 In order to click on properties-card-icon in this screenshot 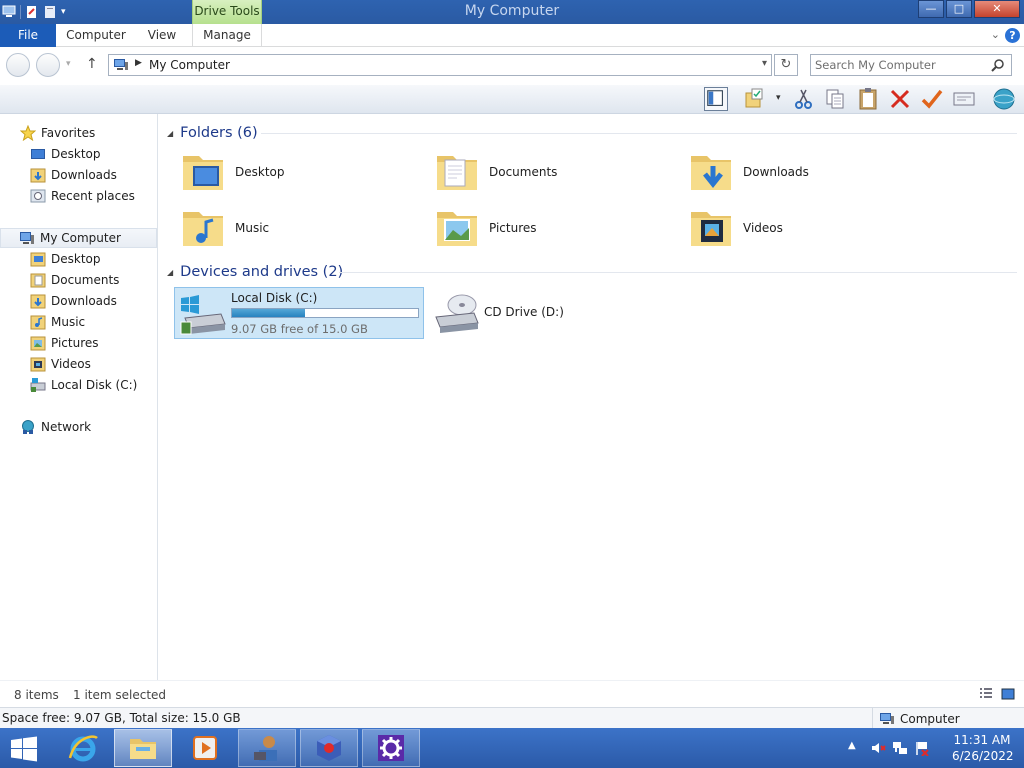, I will do `click(964, 99)`.